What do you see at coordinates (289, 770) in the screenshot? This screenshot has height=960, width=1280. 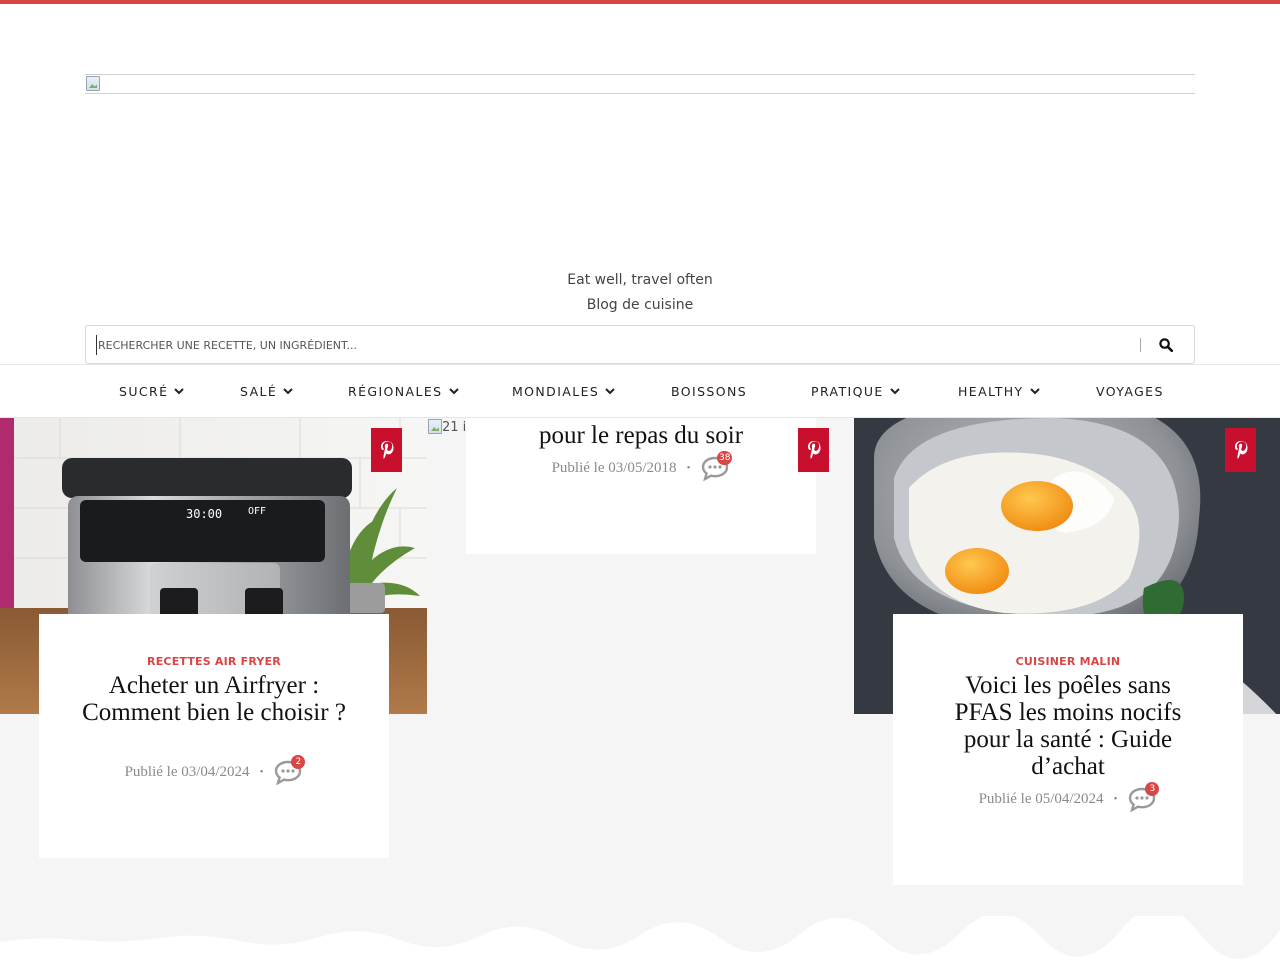 I see `comment-link: 2` at bounding box center [289, 770].